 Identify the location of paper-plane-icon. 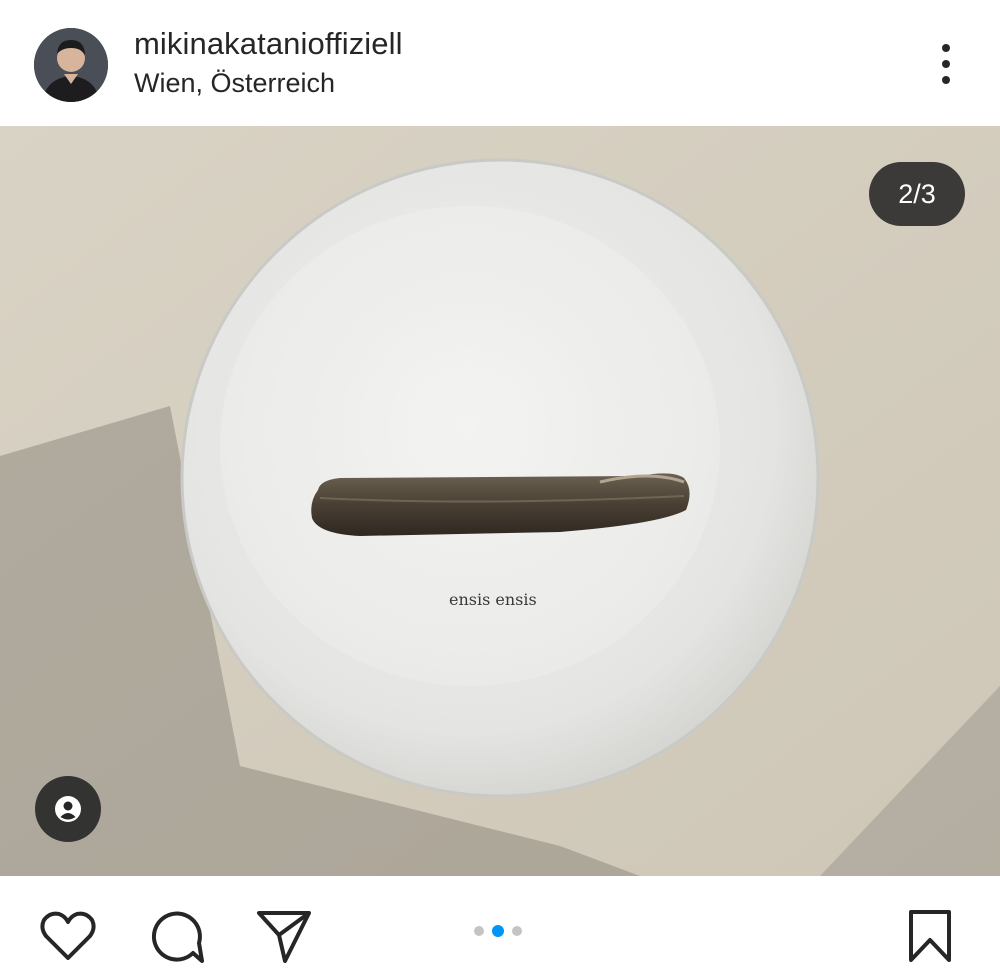
(284, 936).